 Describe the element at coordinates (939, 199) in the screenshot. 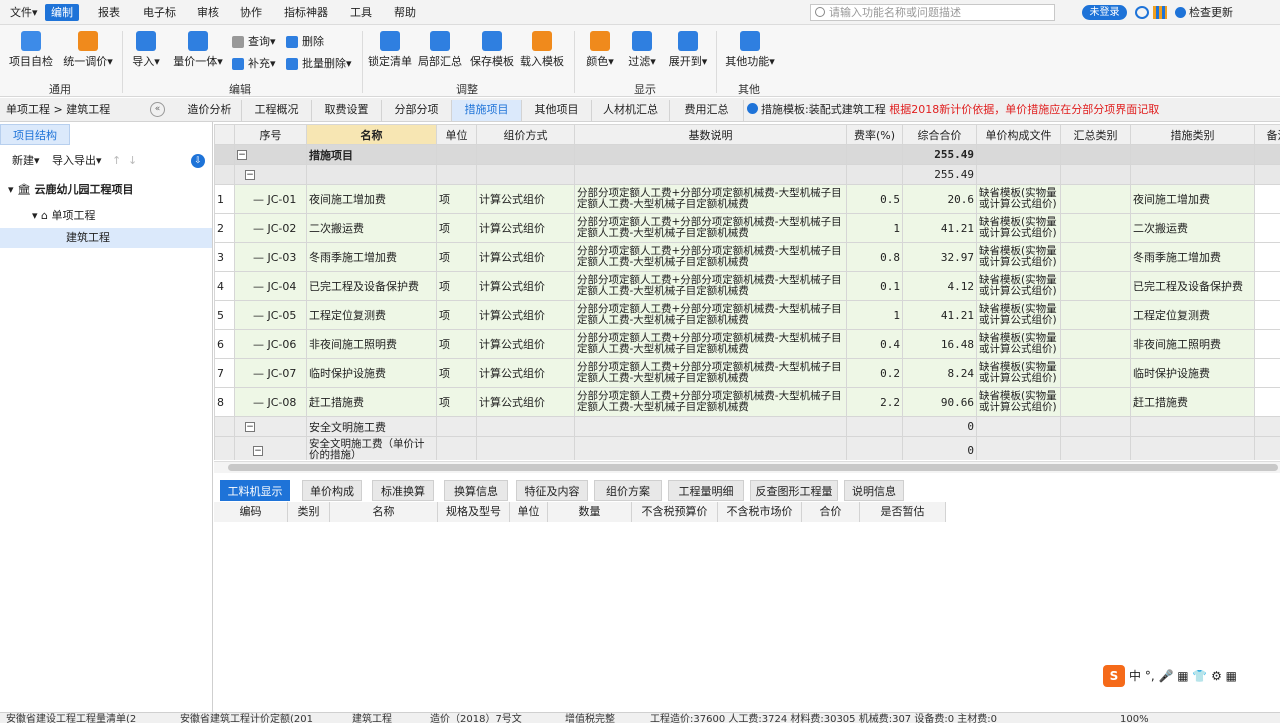

I see `row-total: 20.6` at that location.